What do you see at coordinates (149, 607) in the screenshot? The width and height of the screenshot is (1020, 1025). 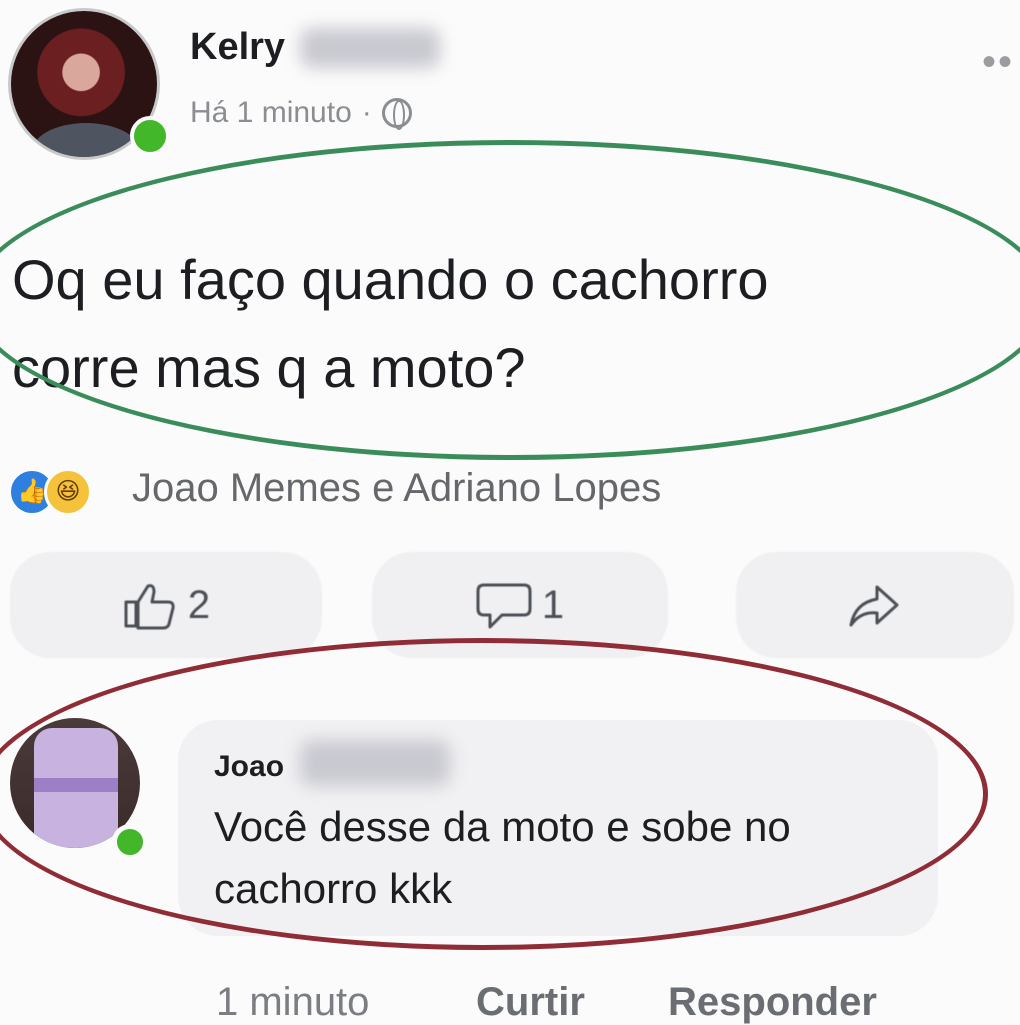 I see `thumbs-up-icon` at bounding box center [149, 607].